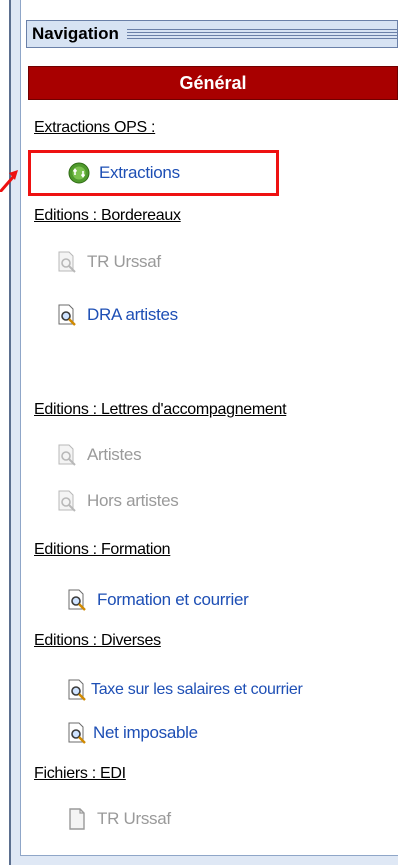  What do you see at coordinates (132, 314) in the screenshot?
I see `nav-item-label: DRA artistes` at bounding box center [132, 314].